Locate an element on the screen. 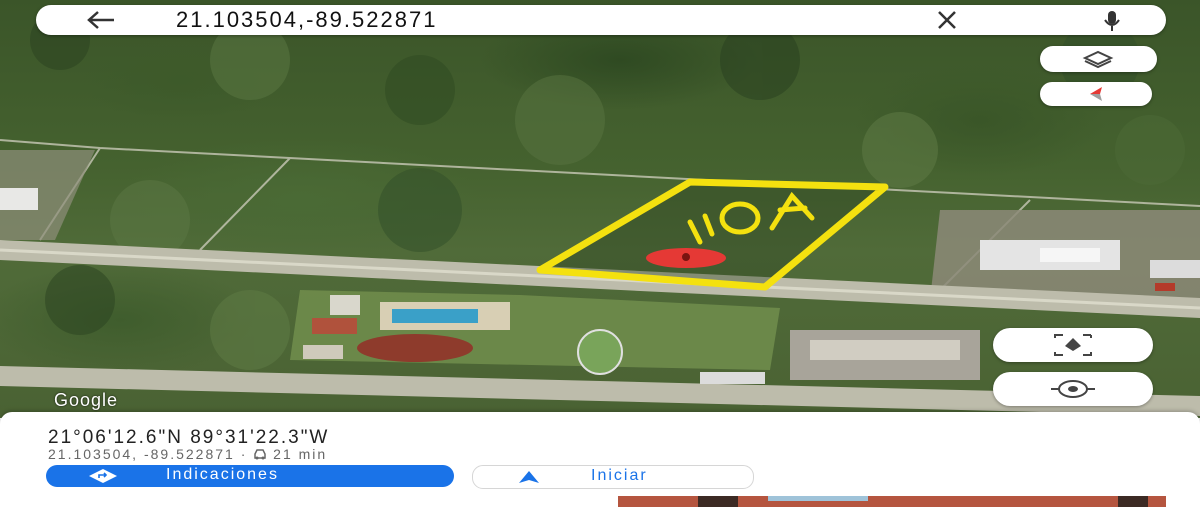 The width and height of the screenshot is (1200, 507). compass-icon is located at coordinates (1096, 94).